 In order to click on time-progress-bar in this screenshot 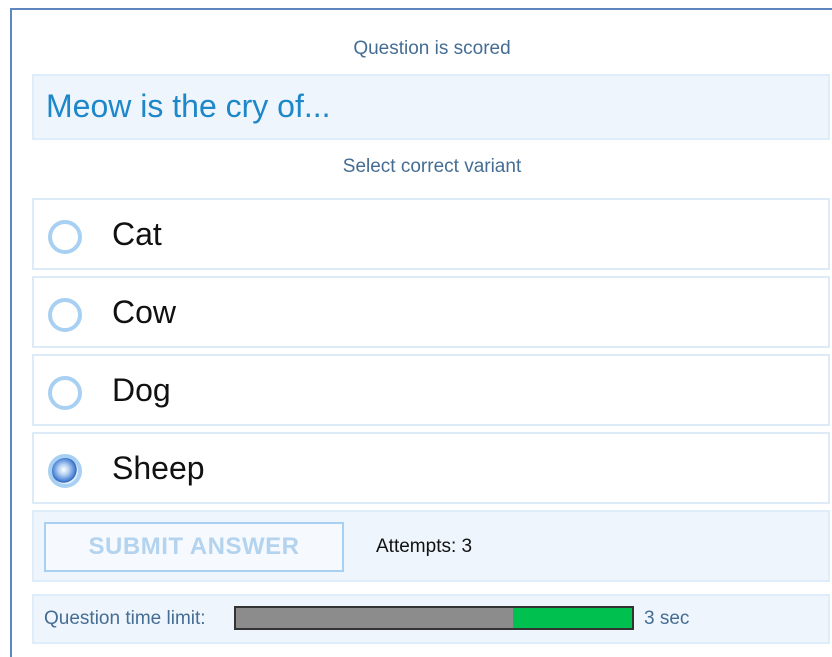, I will do `click(434, 618)`.